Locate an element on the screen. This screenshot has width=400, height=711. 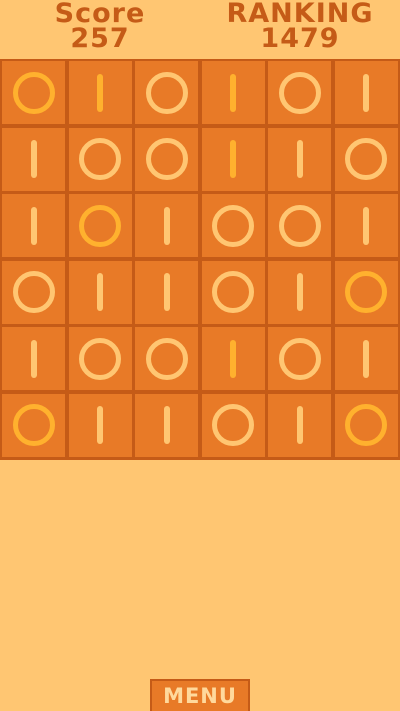
menu-button: MENU is located at coordinates (200, 695).